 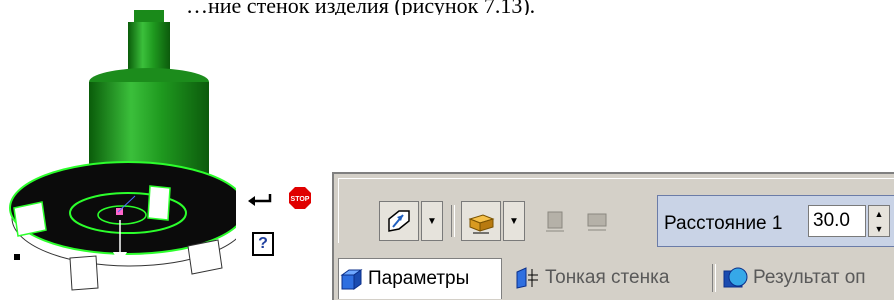 I want to click on enter-arrow-icon, so click(x=260, y=200).